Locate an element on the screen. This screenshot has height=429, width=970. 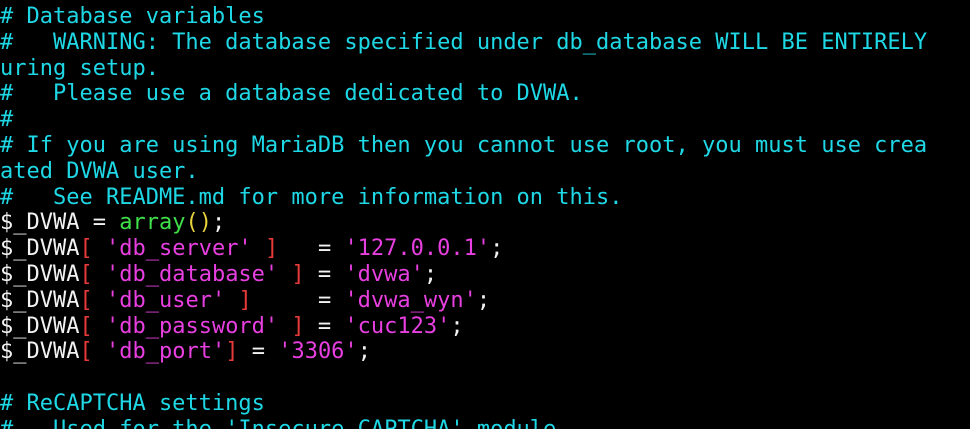
code-line-assignment: $_DVWA[ 'db_user' ] = 'dvwa_wyn'; is located at coordinates (485, 301).